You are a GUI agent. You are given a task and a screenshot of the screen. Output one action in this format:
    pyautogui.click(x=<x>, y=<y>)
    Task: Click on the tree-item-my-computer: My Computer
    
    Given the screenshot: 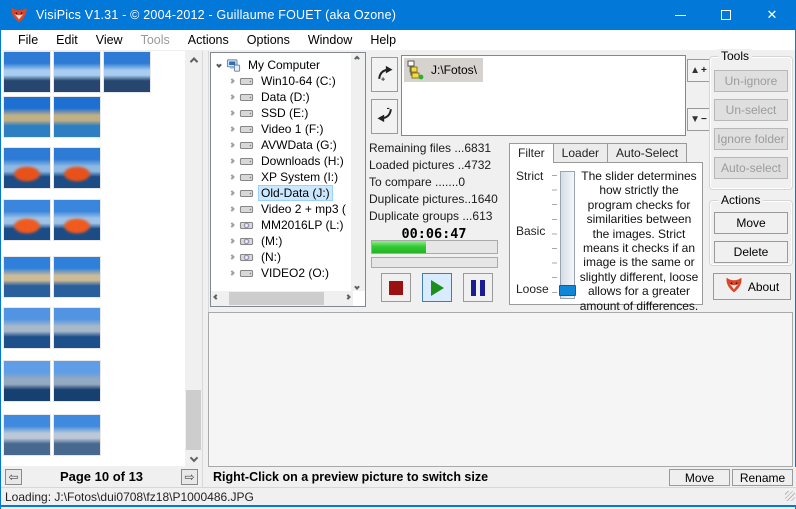 What is the action you would take?
    pyautogui.click(x=268, y=65)
    